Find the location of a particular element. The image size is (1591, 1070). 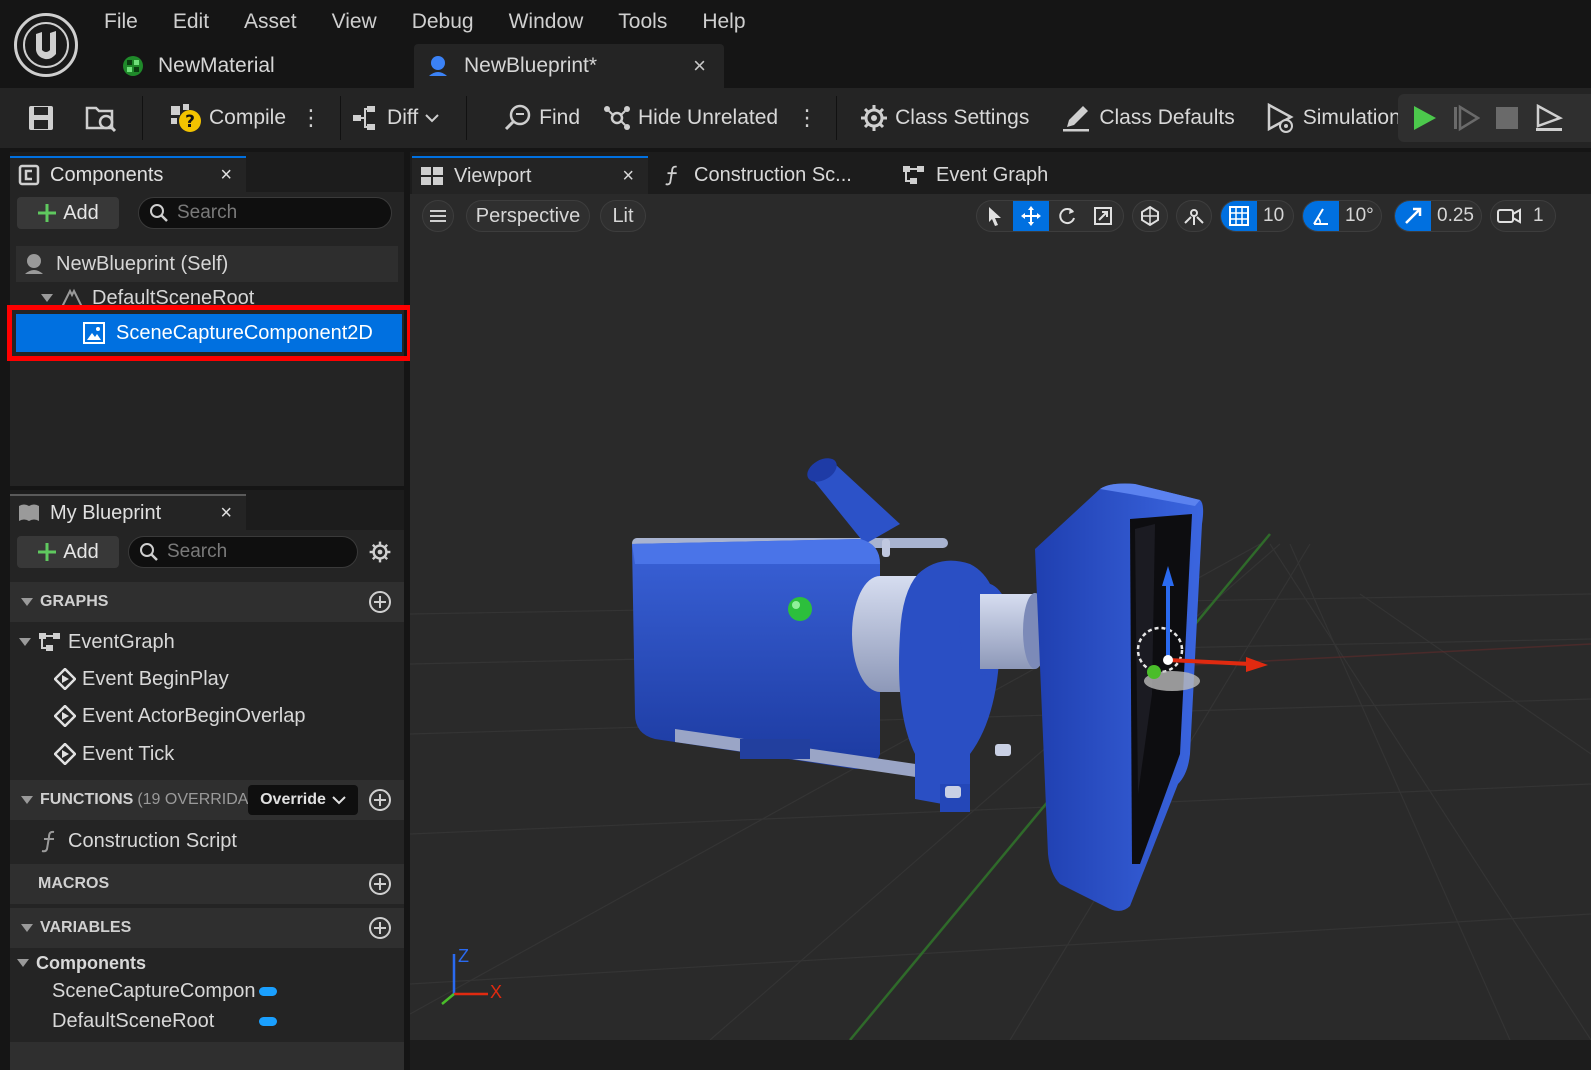

class-defaults-button: Class Defaults is located at coordinates (1139, 118).